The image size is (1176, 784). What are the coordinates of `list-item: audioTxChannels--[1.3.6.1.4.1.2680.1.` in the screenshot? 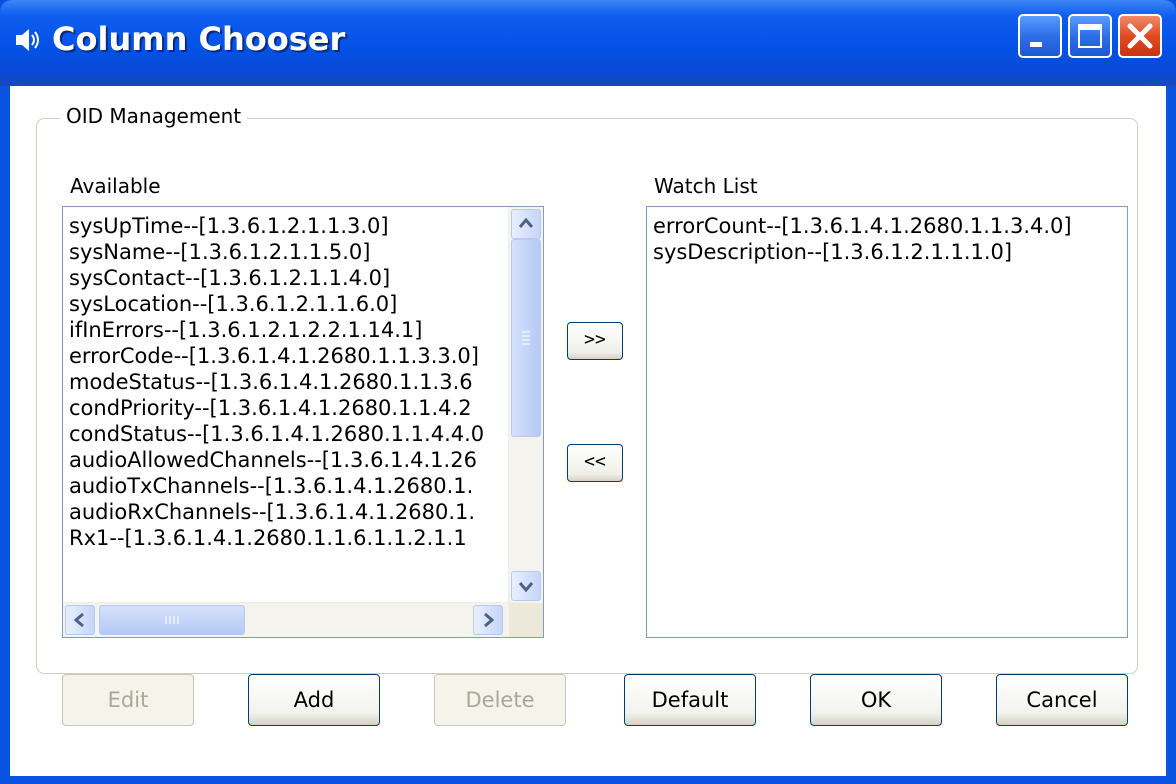 It's located at (286, 486).